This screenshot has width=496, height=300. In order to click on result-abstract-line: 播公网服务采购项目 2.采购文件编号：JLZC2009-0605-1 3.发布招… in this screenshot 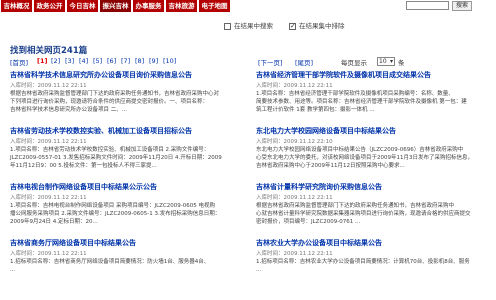, I will do `click(115, 214)`.